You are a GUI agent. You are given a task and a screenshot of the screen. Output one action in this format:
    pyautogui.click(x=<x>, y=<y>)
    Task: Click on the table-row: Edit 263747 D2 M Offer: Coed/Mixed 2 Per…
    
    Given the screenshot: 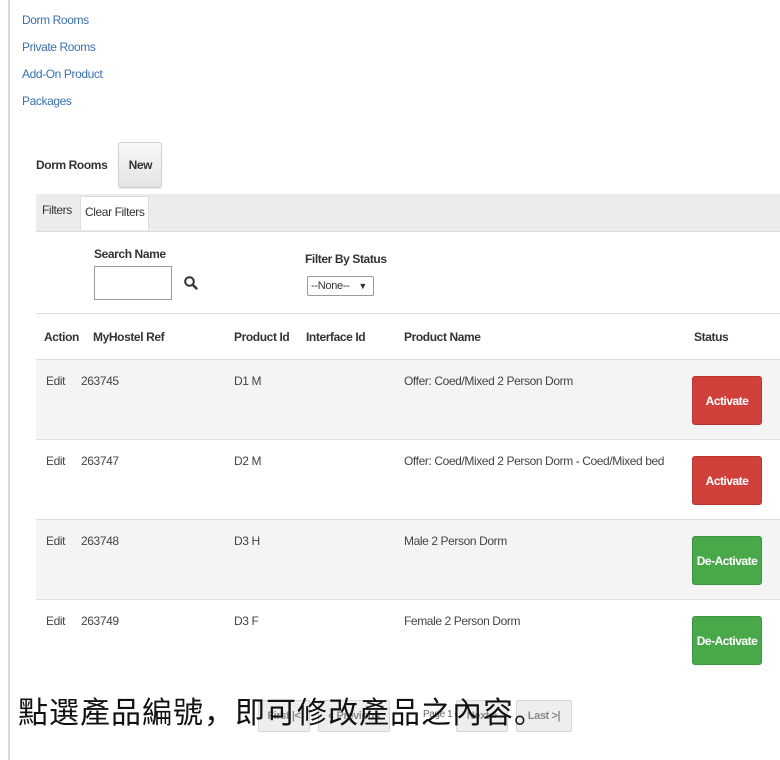 What is the action you would take?
    pyautogui.click(x=408, y=479)
    